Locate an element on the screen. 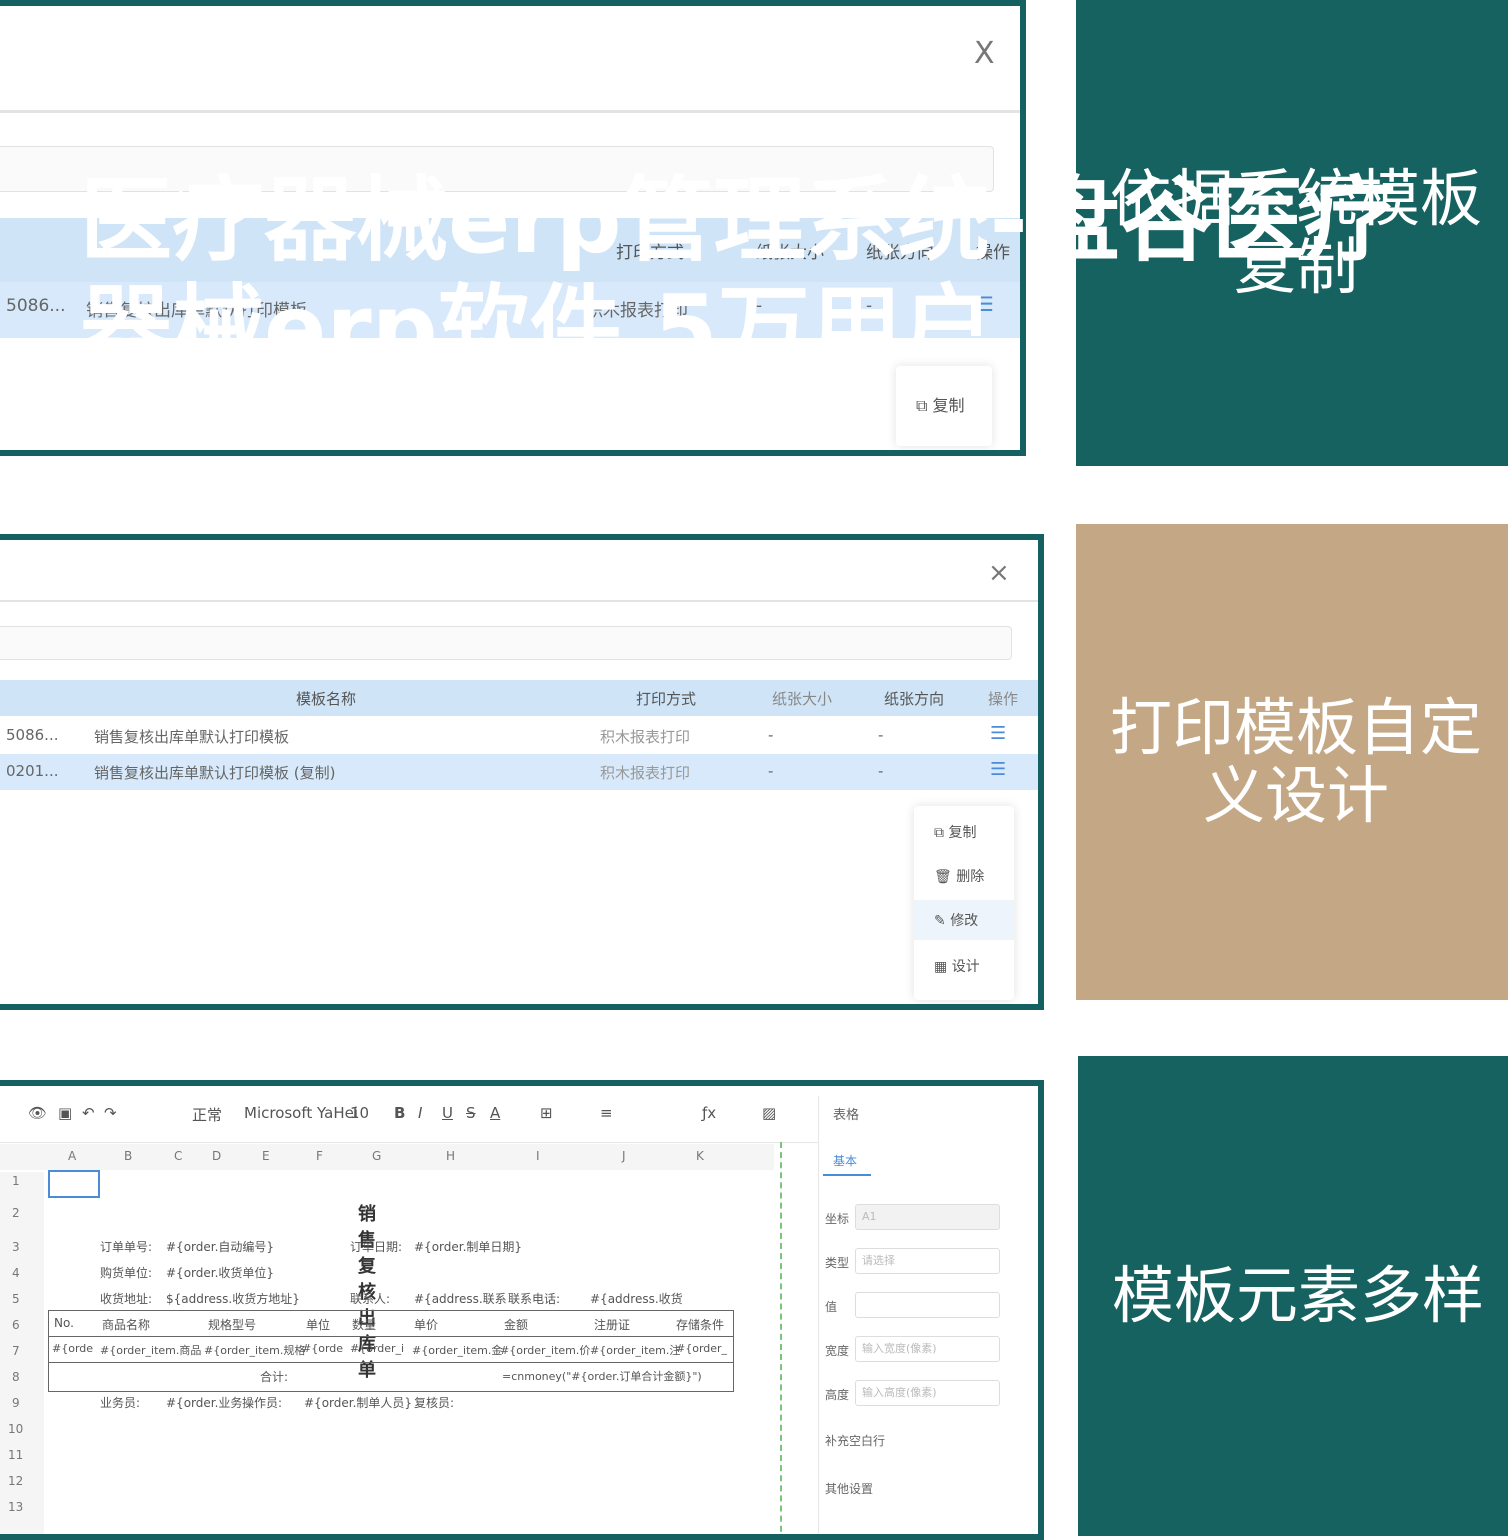 Image resolution: width=1508 pixels, height=1540 pixels. menu-delete: 🗑 删除 is located at coordinates (959, 876).